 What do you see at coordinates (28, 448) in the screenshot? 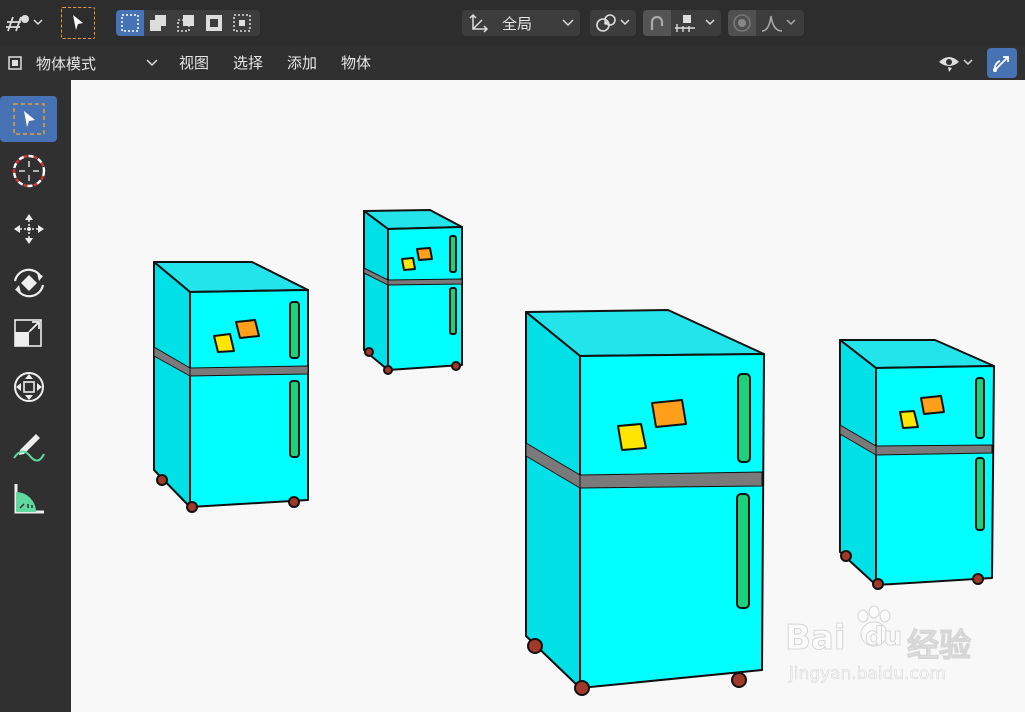
I see `annotate-icon` at bounding box center [28, 448].